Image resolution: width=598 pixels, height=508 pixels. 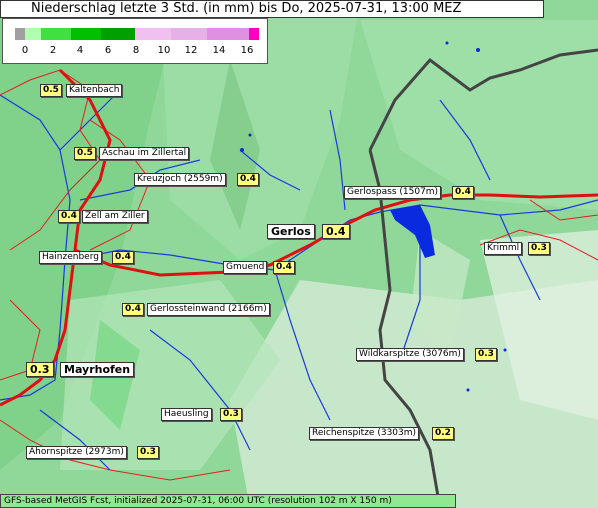 What do you see at coordinates (76, 452) in the screenshot?
I see `place-name: Ahornspitze (2973m)` at bounding box center [76, 452].